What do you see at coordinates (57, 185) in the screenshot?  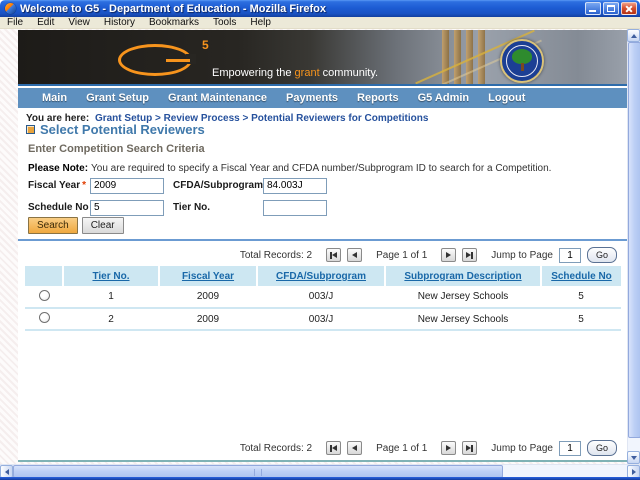 I see `fiscal-year-label: Fiscal Year *` at bounding box center [57, 185].